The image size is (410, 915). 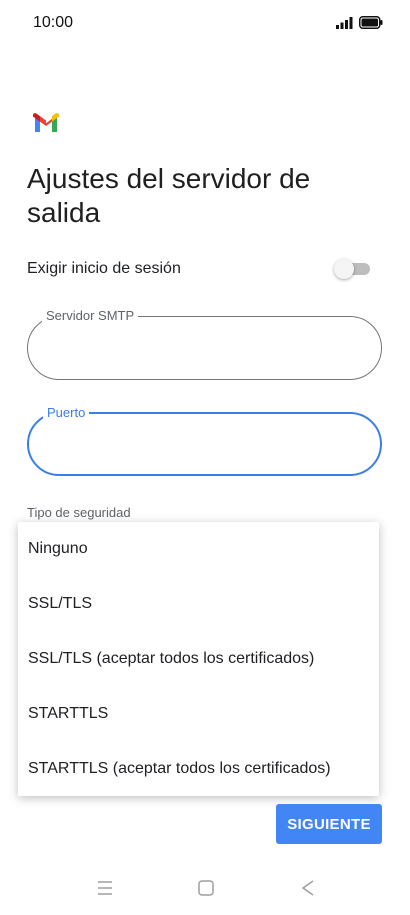 I want to click on gmail-logo-icon, so click(x=46, y=122).